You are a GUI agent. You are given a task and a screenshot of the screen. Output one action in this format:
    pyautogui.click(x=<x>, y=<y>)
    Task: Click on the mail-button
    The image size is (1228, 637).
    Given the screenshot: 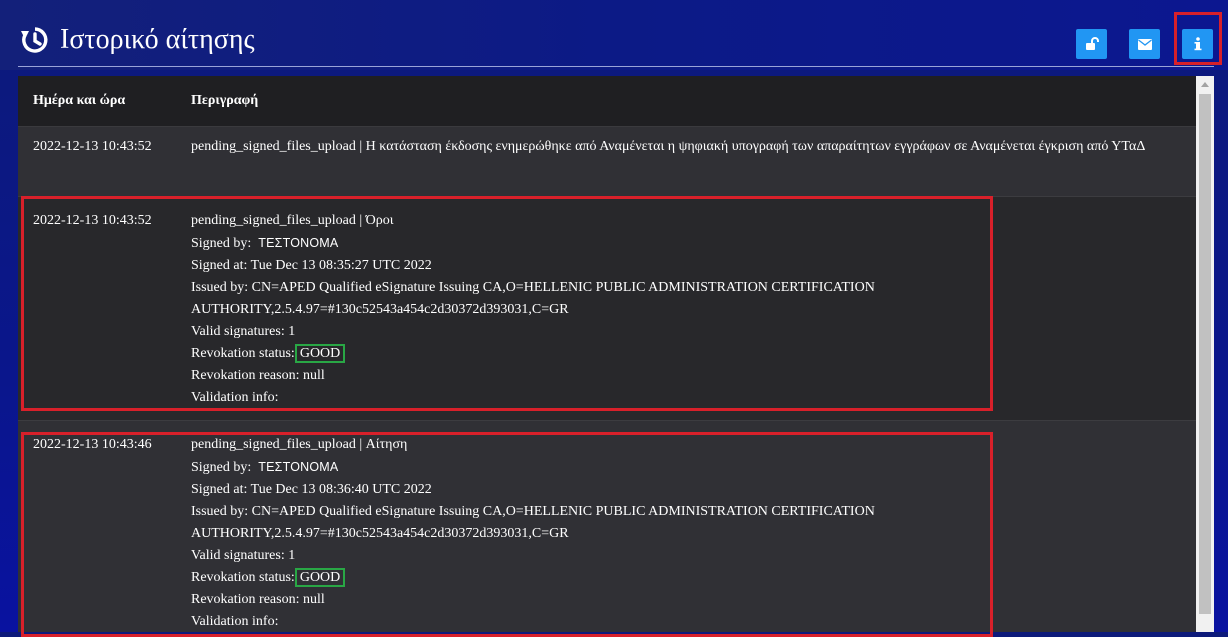 What is the action you would take?
    pyautogui.click(x=1144, y=44)
    